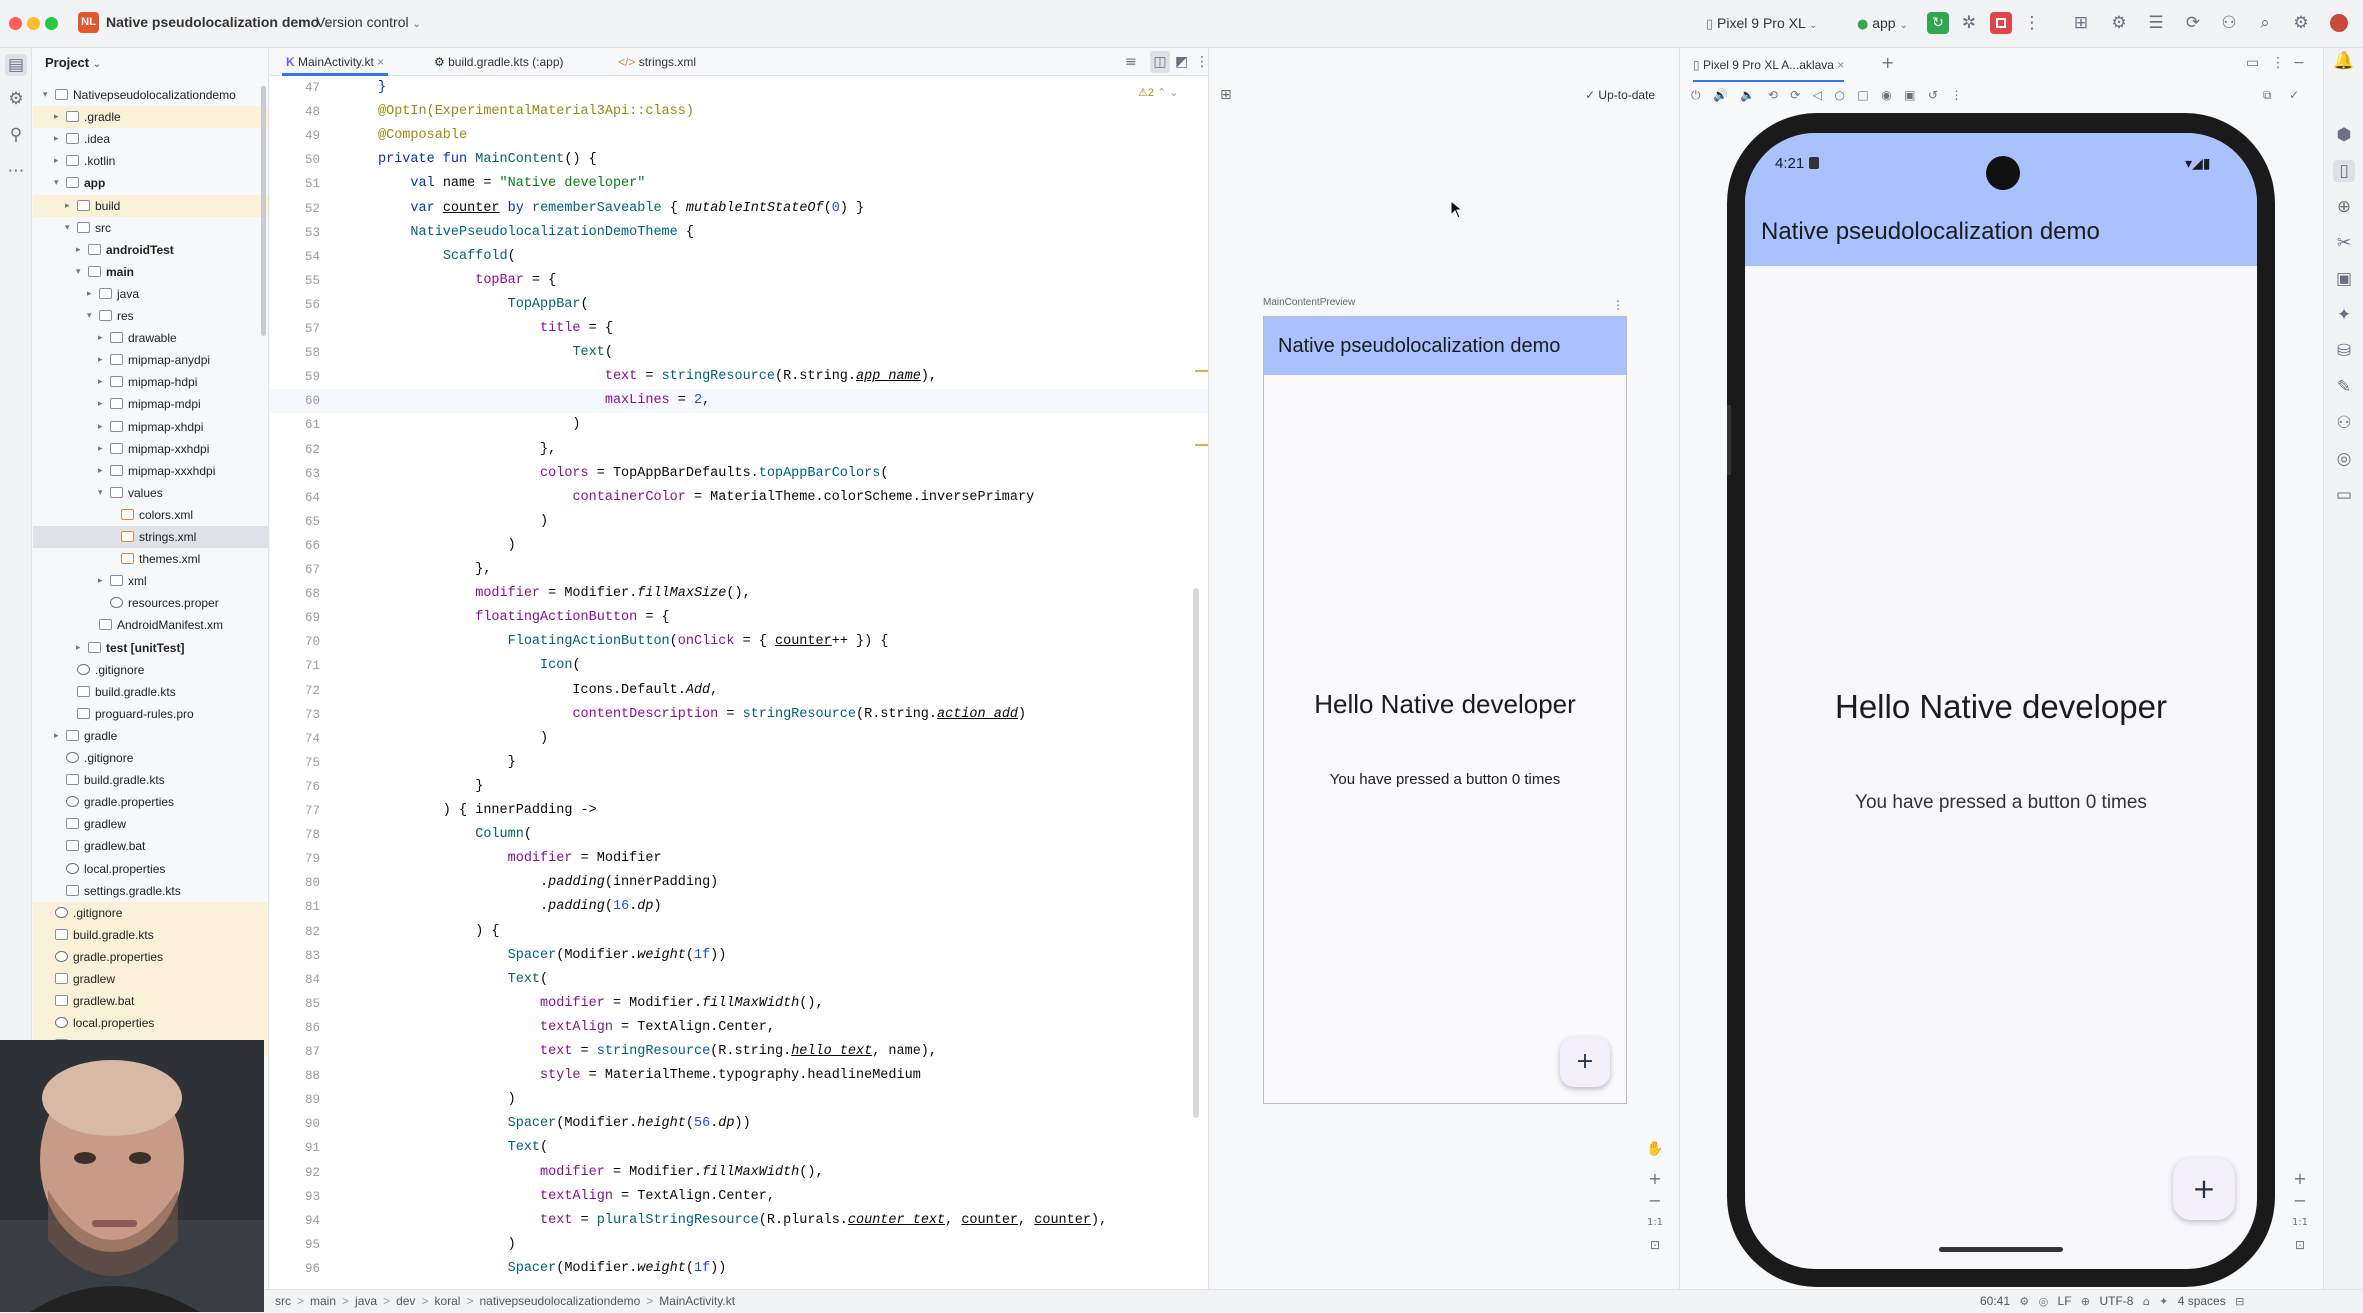  I want to click on code-line: 95 ), so click(739, 1245).